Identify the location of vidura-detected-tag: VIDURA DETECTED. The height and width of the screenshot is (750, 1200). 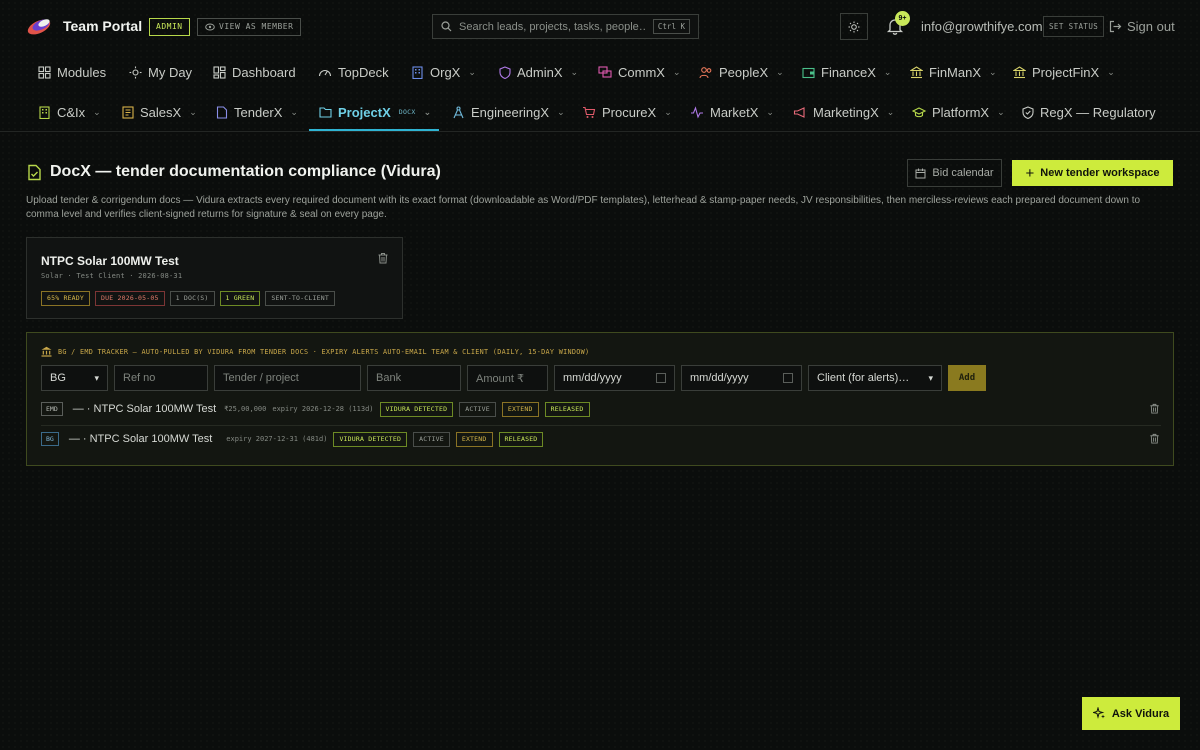
(416, 409).